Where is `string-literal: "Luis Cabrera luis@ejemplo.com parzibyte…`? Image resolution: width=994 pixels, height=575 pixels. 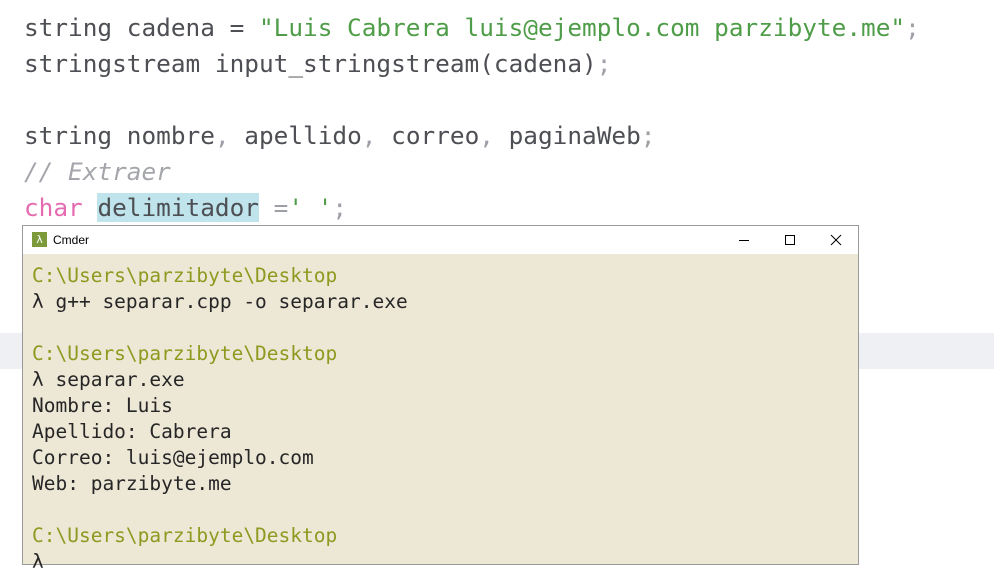
string-literal: "Luis Cabrera luis@ejemplo.com parzibyte… is located at coordinates (582, 27).